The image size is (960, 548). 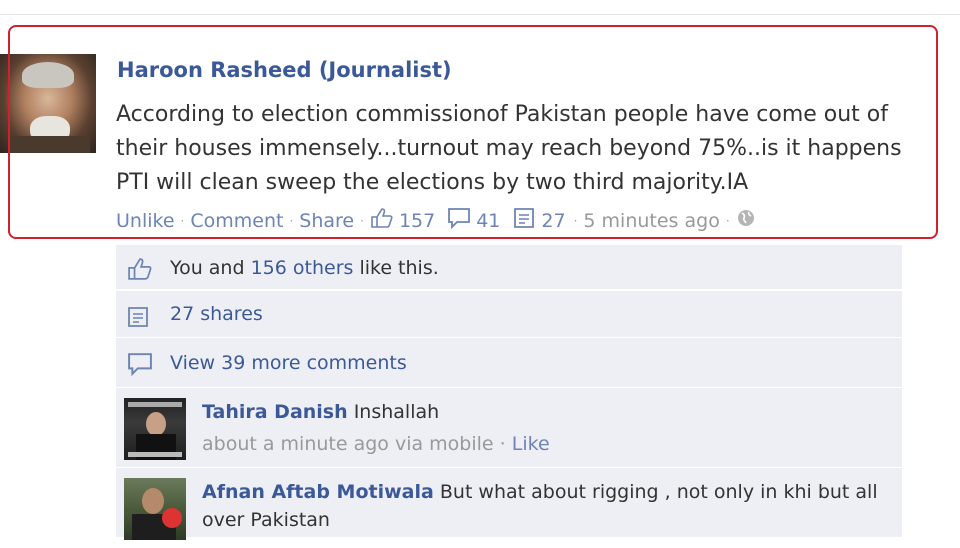 I want to click on likes-you-and: You and, so click(x=210, y=268).